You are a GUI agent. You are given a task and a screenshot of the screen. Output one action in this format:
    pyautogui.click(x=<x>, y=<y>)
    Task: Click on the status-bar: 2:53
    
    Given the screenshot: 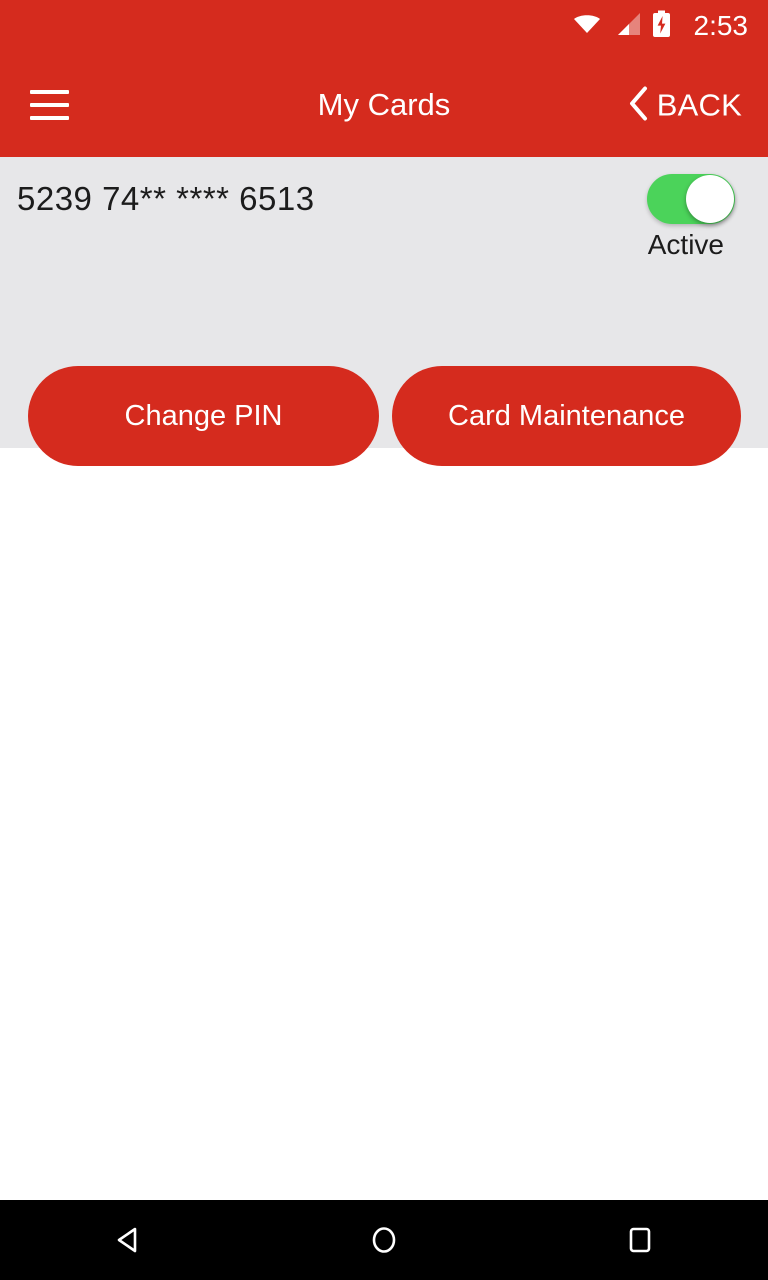 What is the action you would take?
    pyautogui.click(x=384, y=26)
    